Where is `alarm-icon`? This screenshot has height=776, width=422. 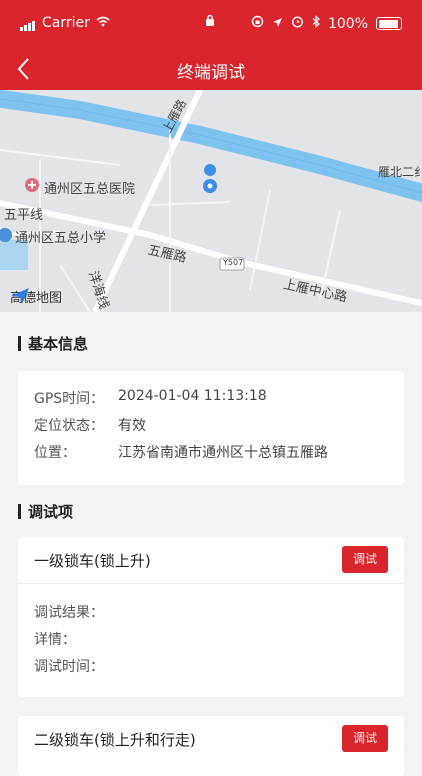 alarm-icon is located at coordinates (297, 23).